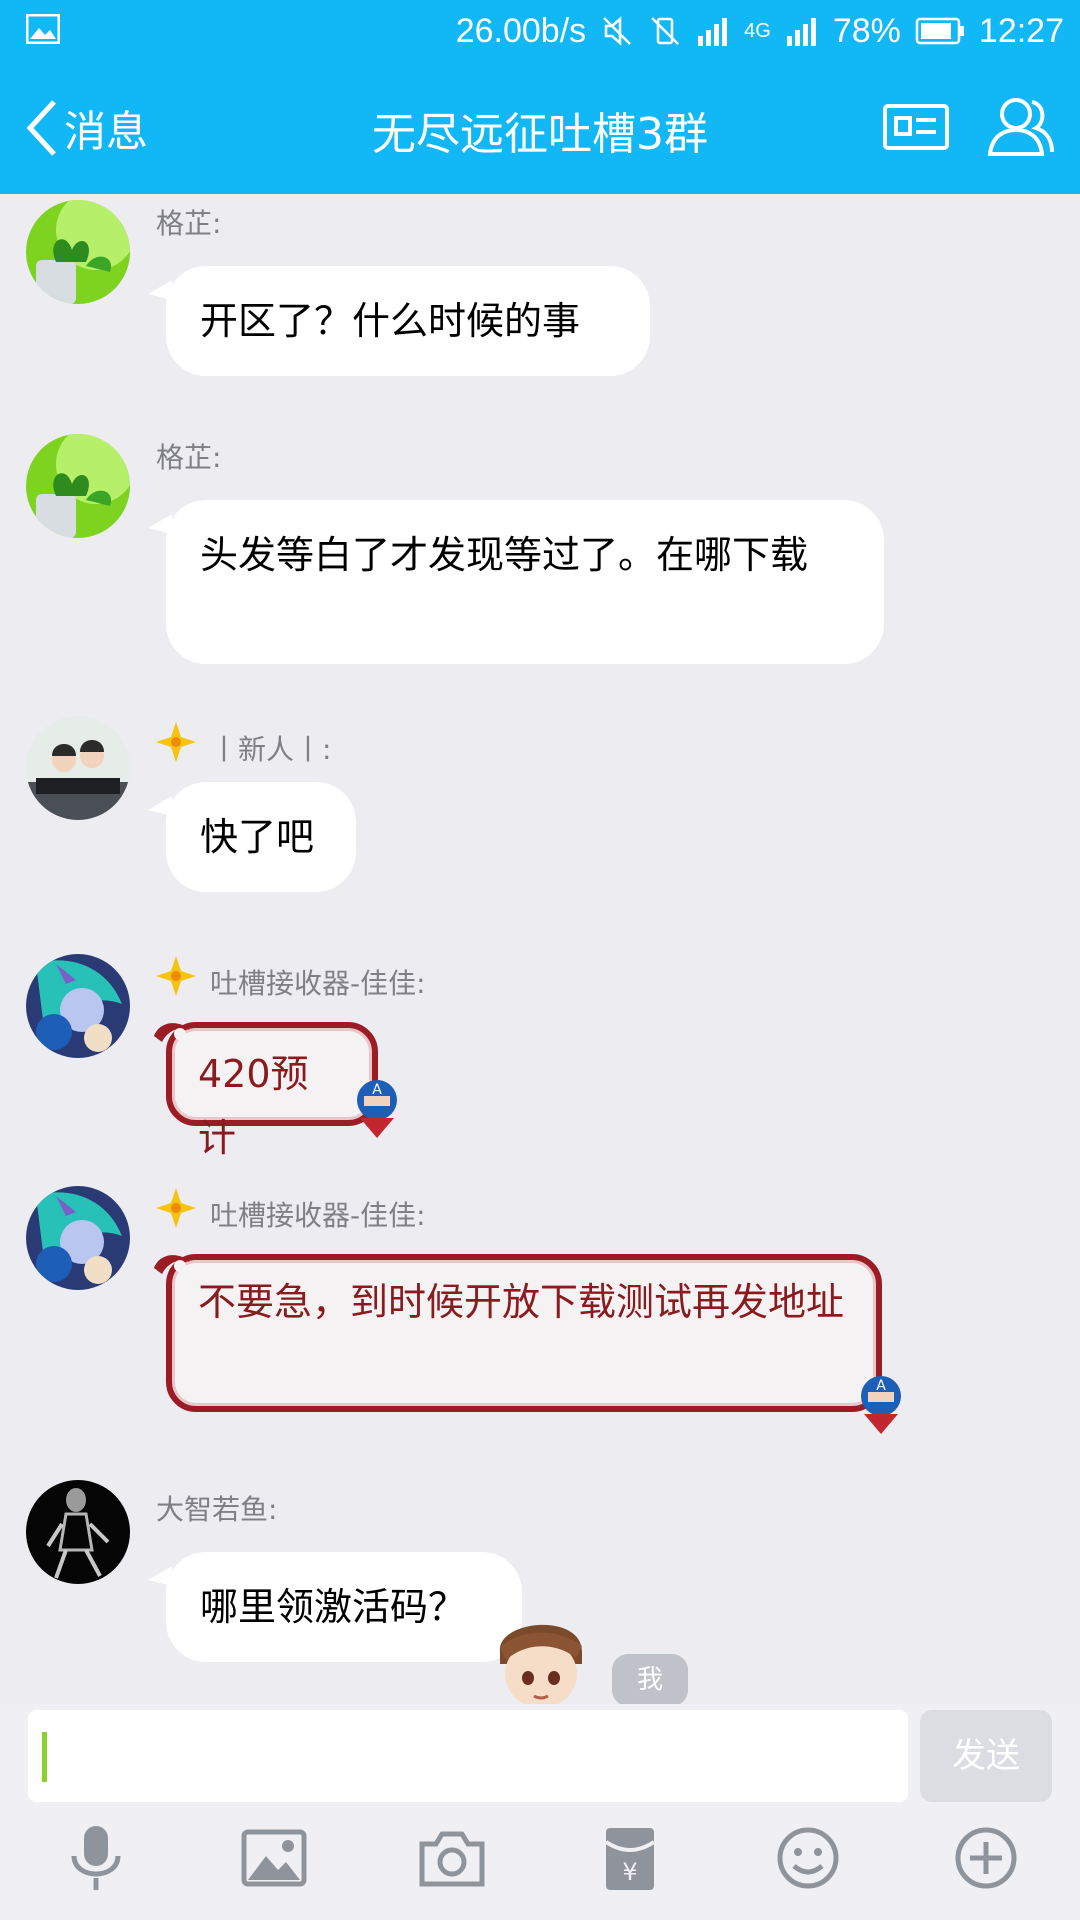  What do you see at coordinates (540, 1870) in the screenshot?
I see `composer-toolbar: ¥` at bounding box center [540, 1870].